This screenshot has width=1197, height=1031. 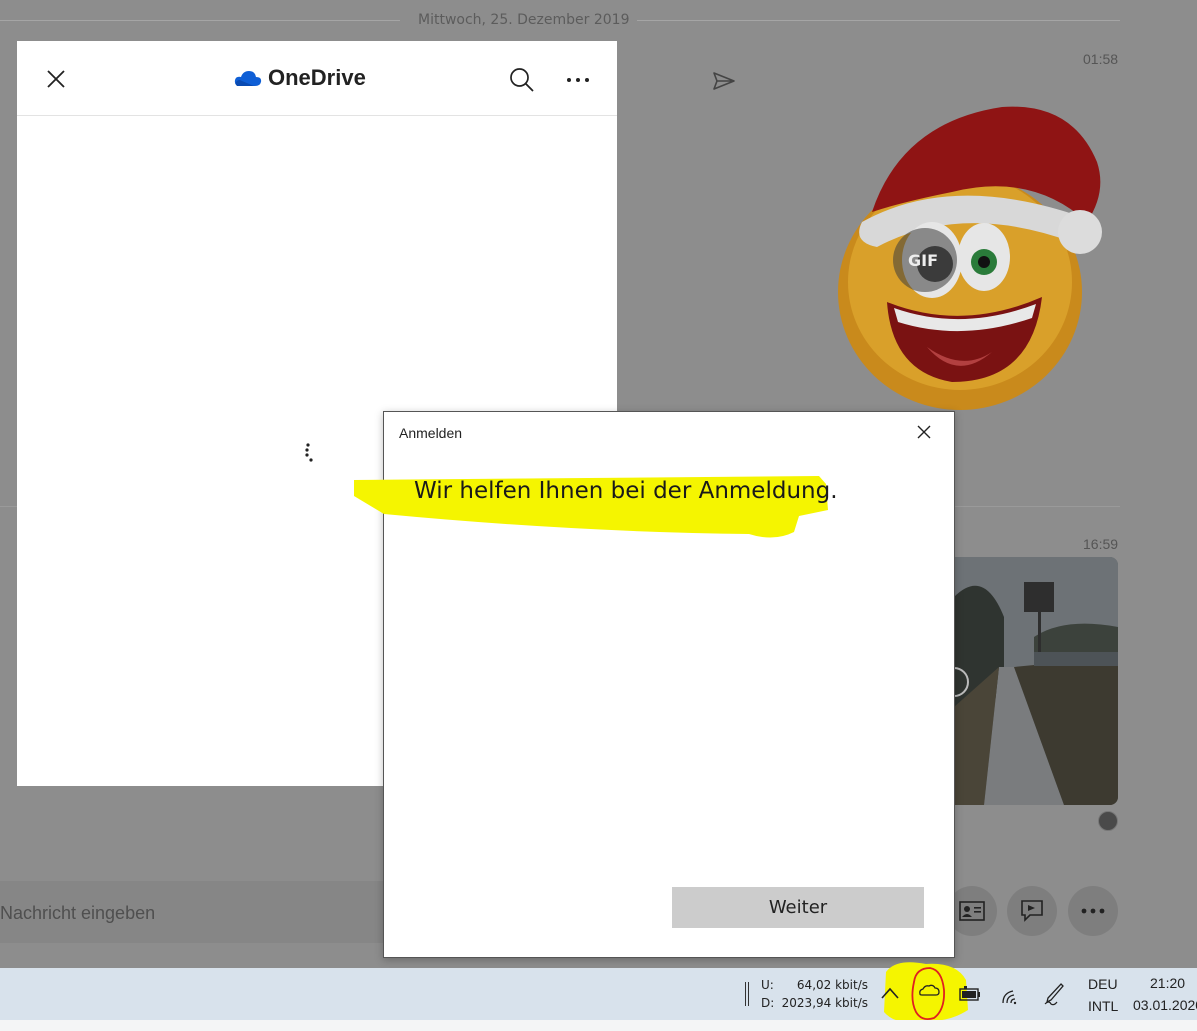 What do you see at coordinates (928, 992) in the screenshot?
I see `onedrive-tray-icon` at bounding box center [928, 992].